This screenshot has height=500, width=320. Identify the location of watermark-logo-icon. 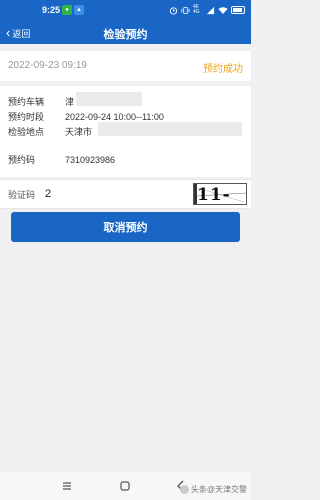
(184, 489).